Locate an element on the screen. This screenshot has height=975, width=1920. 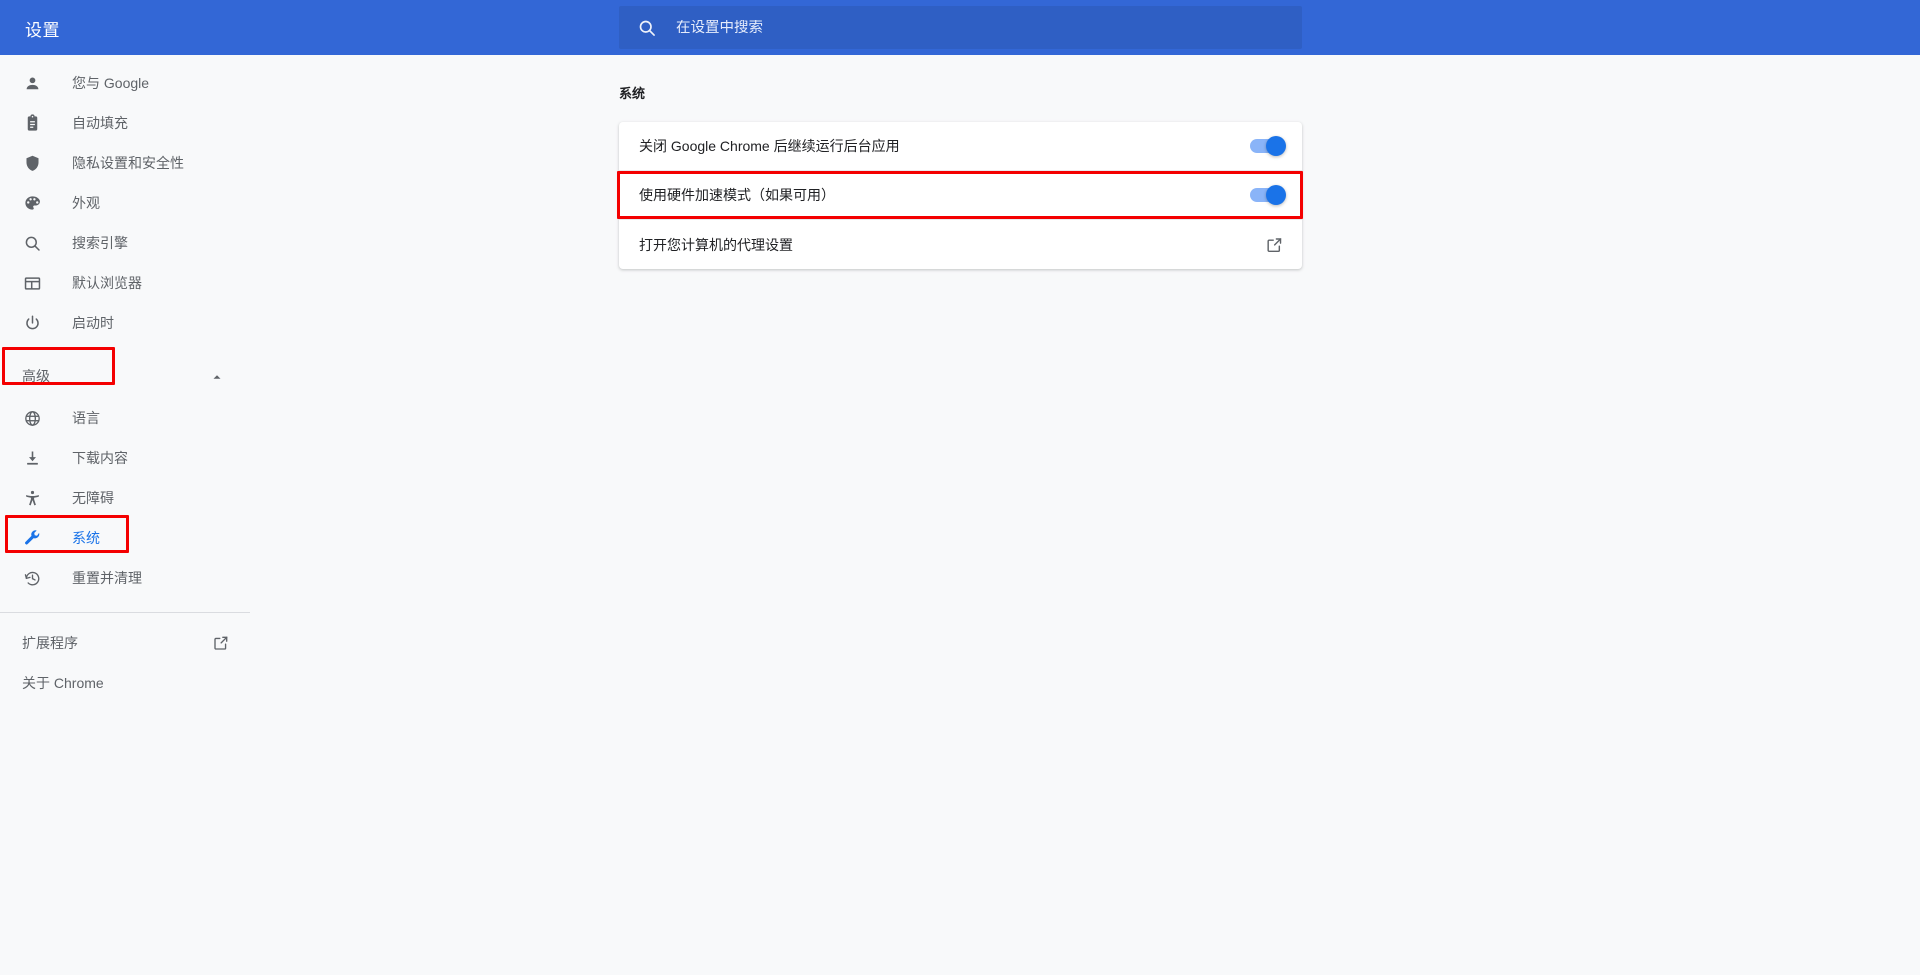
sidebar-advanced-items: 语言 下载内容 无障碍 系统 重置并清理 is located at coordinates (150, 498).